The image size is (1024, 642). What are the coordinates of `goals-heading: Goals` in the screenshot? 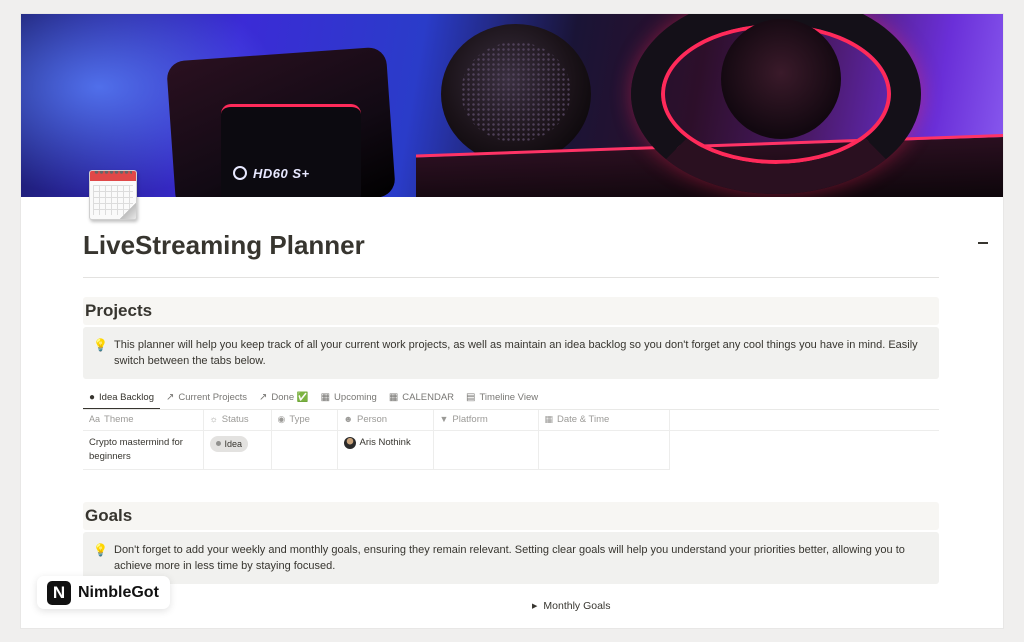 It's located at (511, 516).